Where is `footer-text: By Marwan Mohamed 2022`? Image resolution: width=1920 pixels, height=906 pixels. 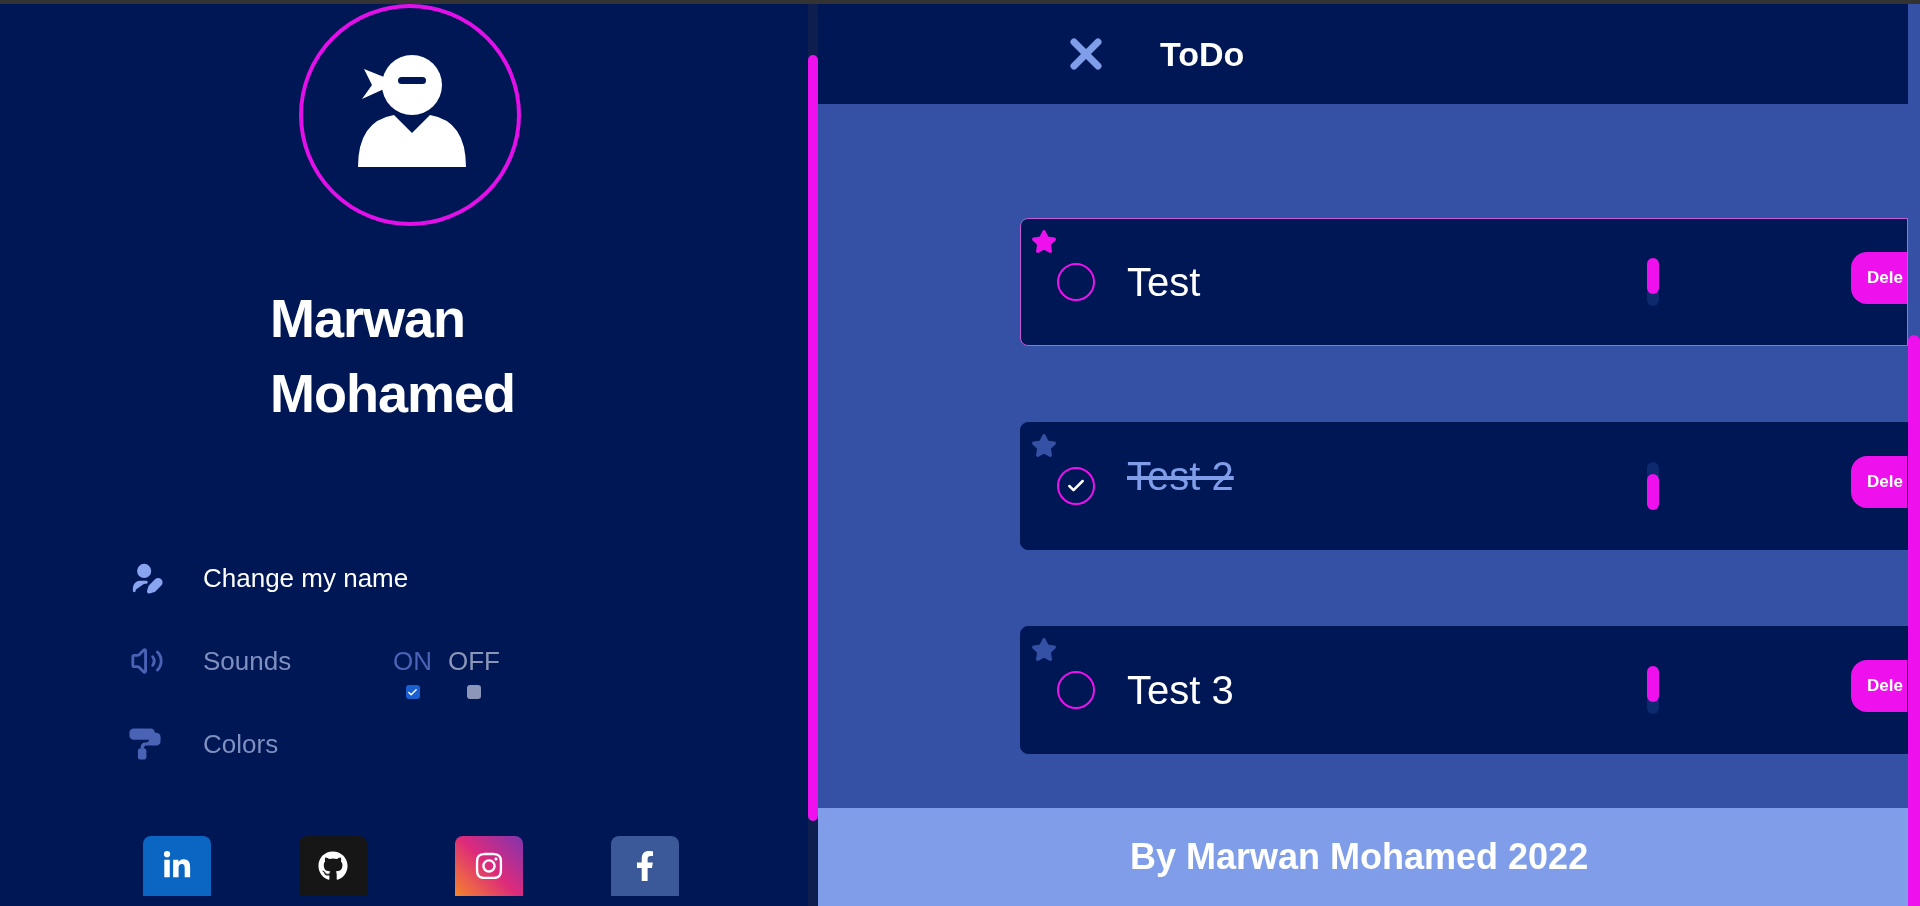 footer-text: By Marwan Mohamed 2022 is located at coordinates (1359, 857).